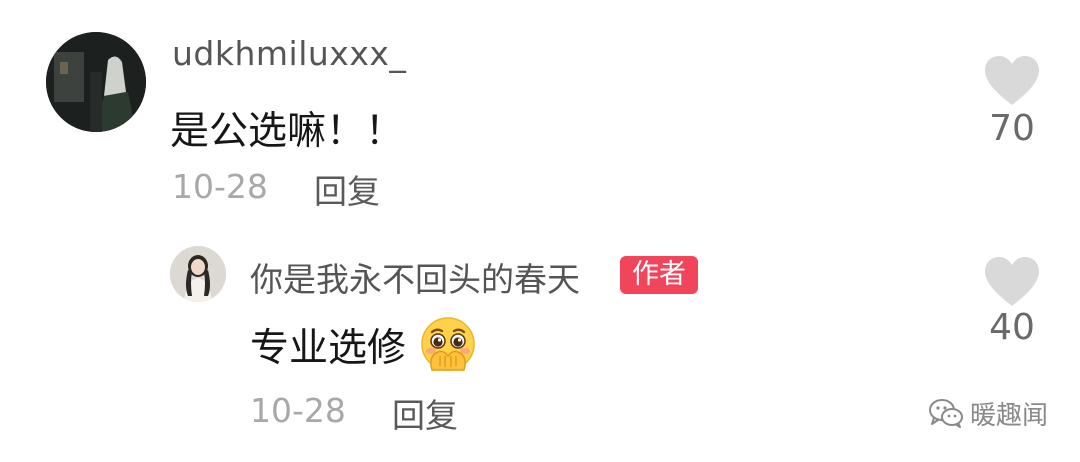  I want to click on author-username: 你是我永不回头的春天, so click(415, 277).